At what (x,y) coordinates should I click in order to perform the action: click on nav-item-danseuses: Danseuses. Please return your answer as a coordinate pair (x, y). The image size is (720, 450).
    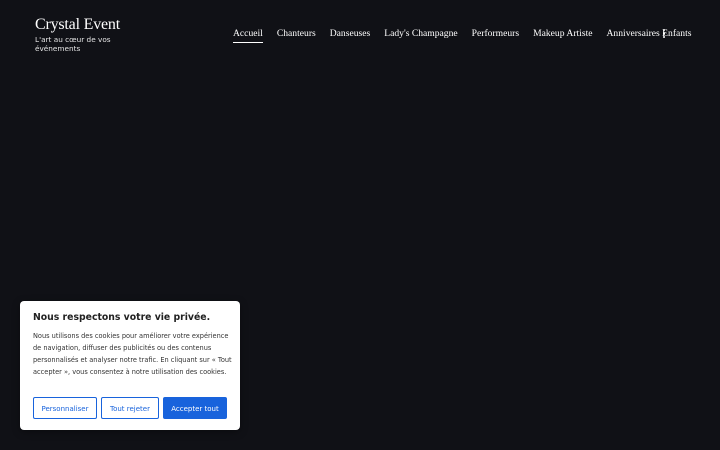
    Looking at the image, I should click on (350, 35).